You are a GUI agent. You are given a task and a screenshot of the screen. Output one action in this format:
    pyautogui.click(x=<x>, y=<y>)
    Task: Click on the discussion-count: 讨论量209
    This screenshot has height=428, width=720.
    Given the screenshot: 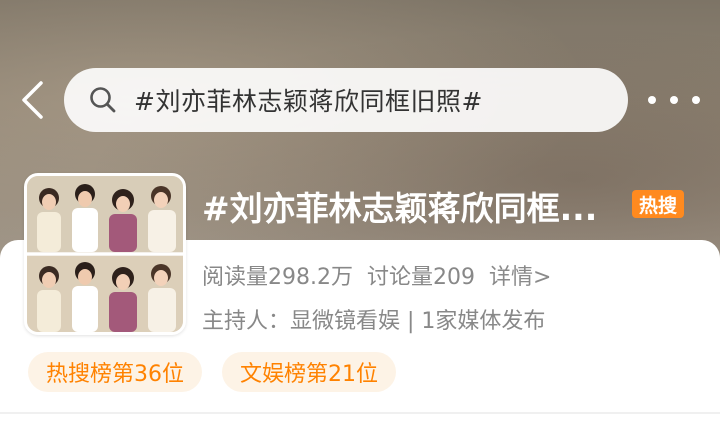 What is the action you would take?
    pyautogui.click(x=420, y=277)
    